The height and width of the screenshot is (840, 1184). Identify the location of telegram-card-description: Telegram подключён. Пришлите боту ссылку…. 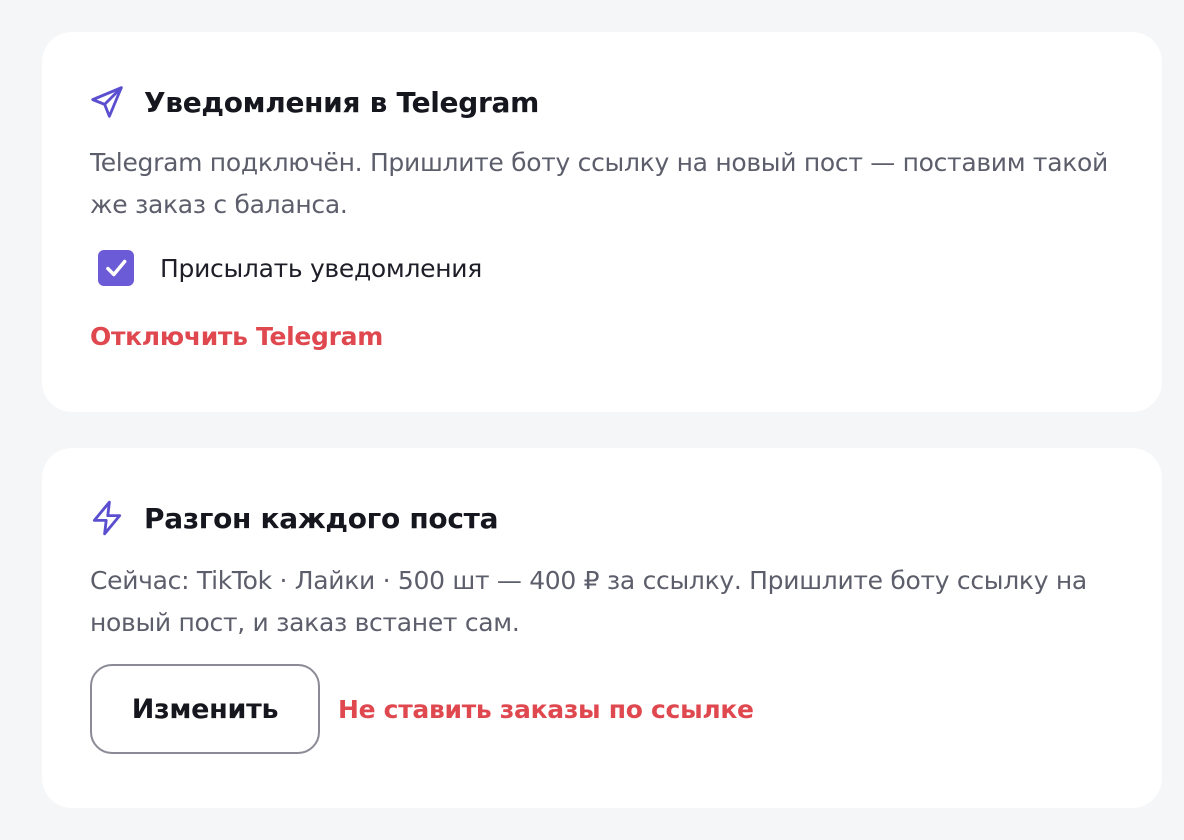
(599, 183).